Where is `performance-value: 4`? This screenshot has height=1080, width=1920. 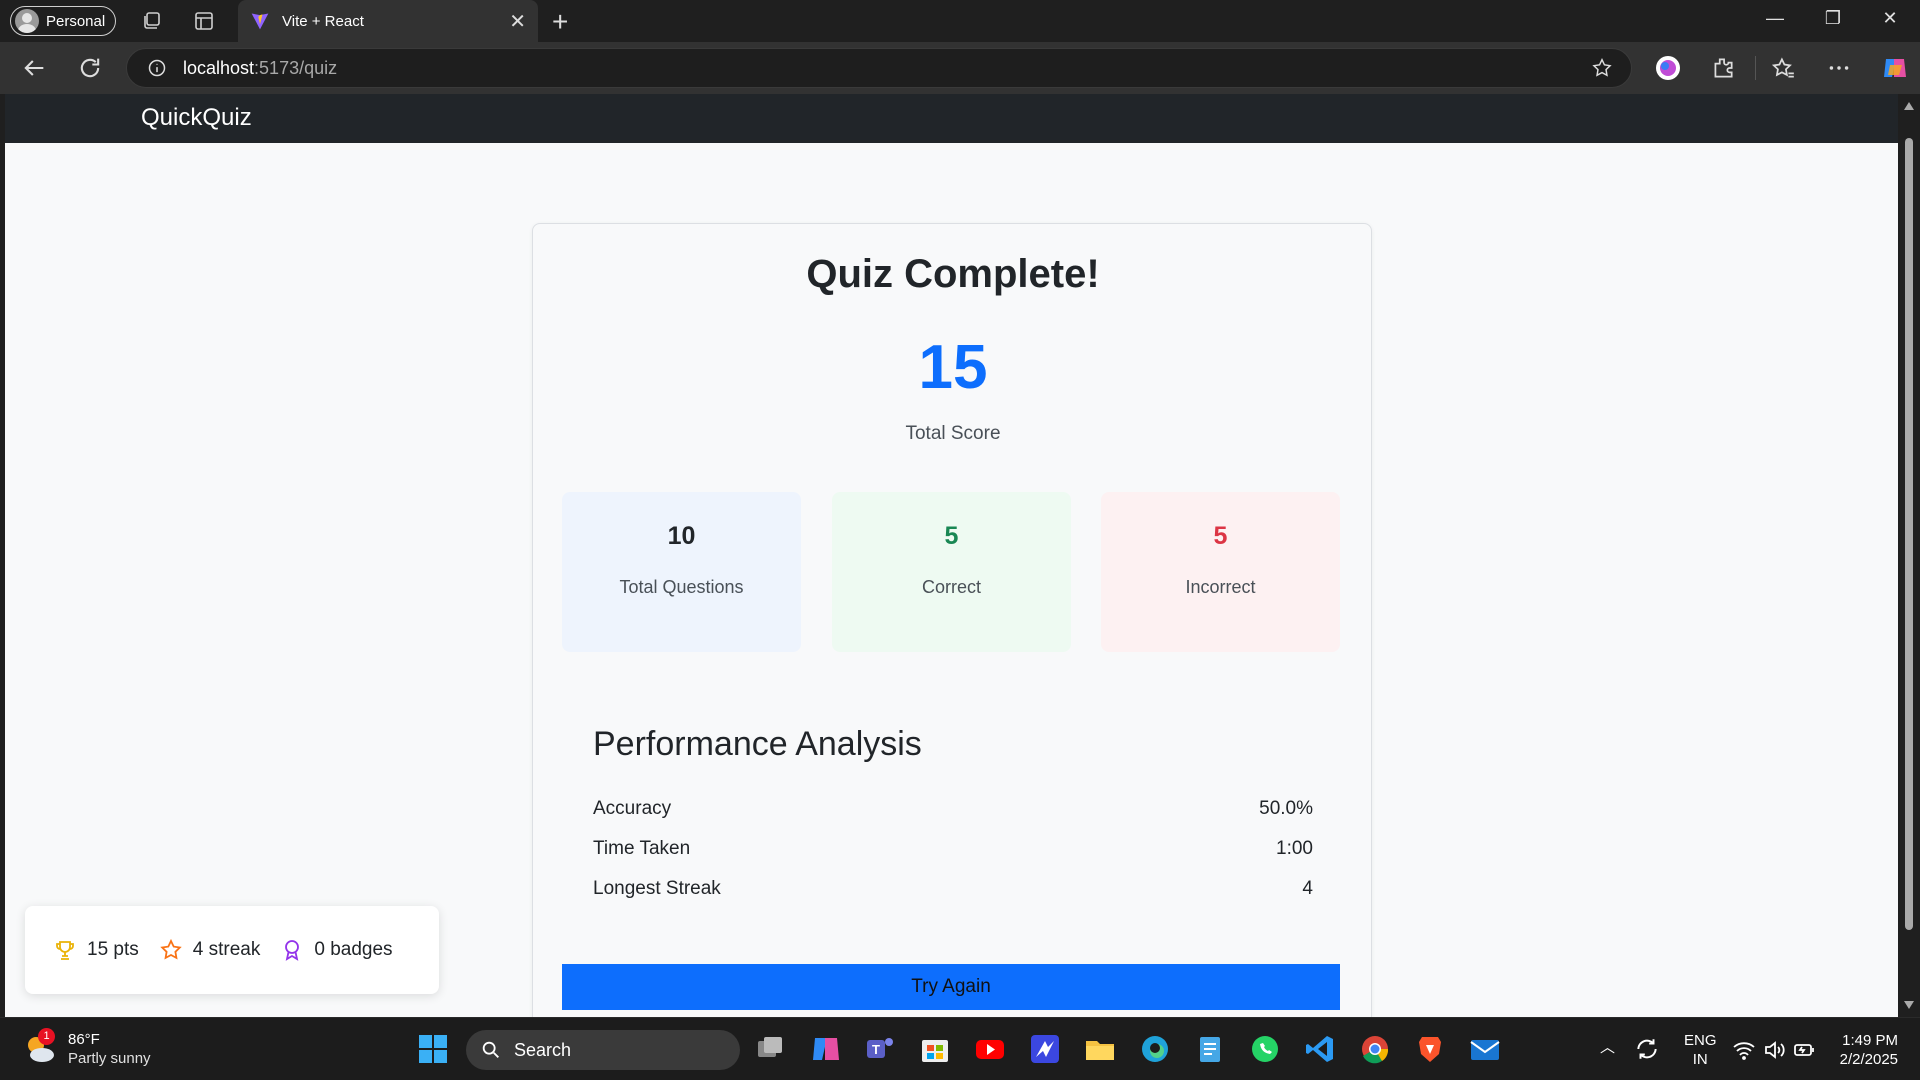 performance-value: 4 is located at coordinates (1307, 888).